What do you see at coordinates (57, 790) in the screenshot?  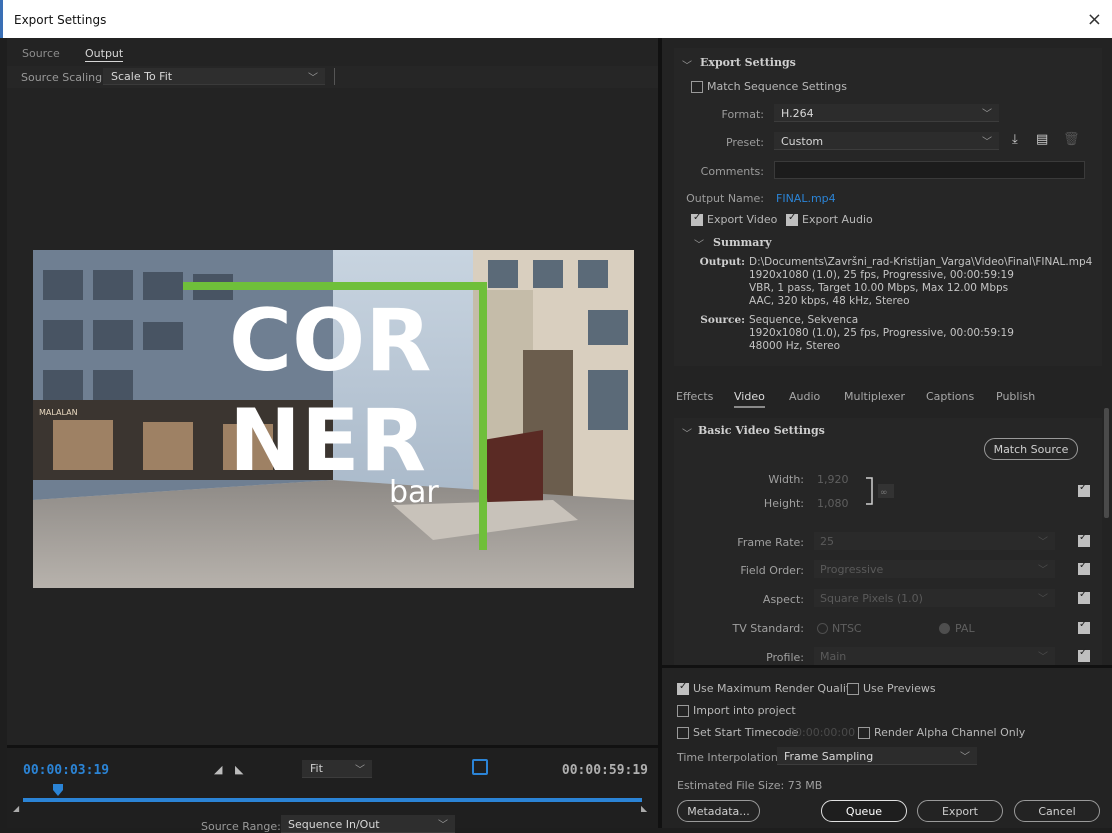 I see `playhead-icon` at bounding box center [57, 790].